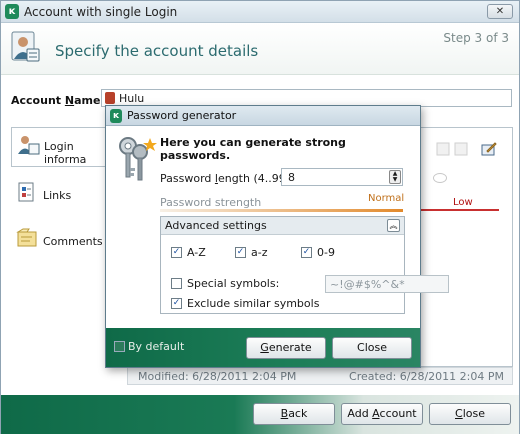 This screenshot has height=434, width=520. Describe the element at coordinates (372, 348) in the screenshot. I see `dialog-close-button: Close` at that location.